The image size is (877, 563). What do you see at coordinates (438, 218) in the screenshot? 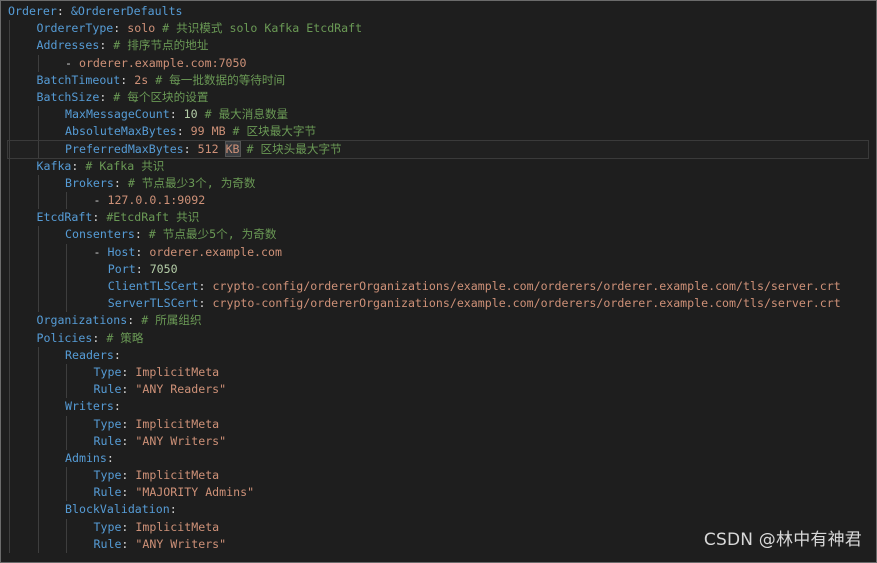
I see `code-line: EtcdRaft: #EtcdRaft 共识` at bounding box center [438, 218].